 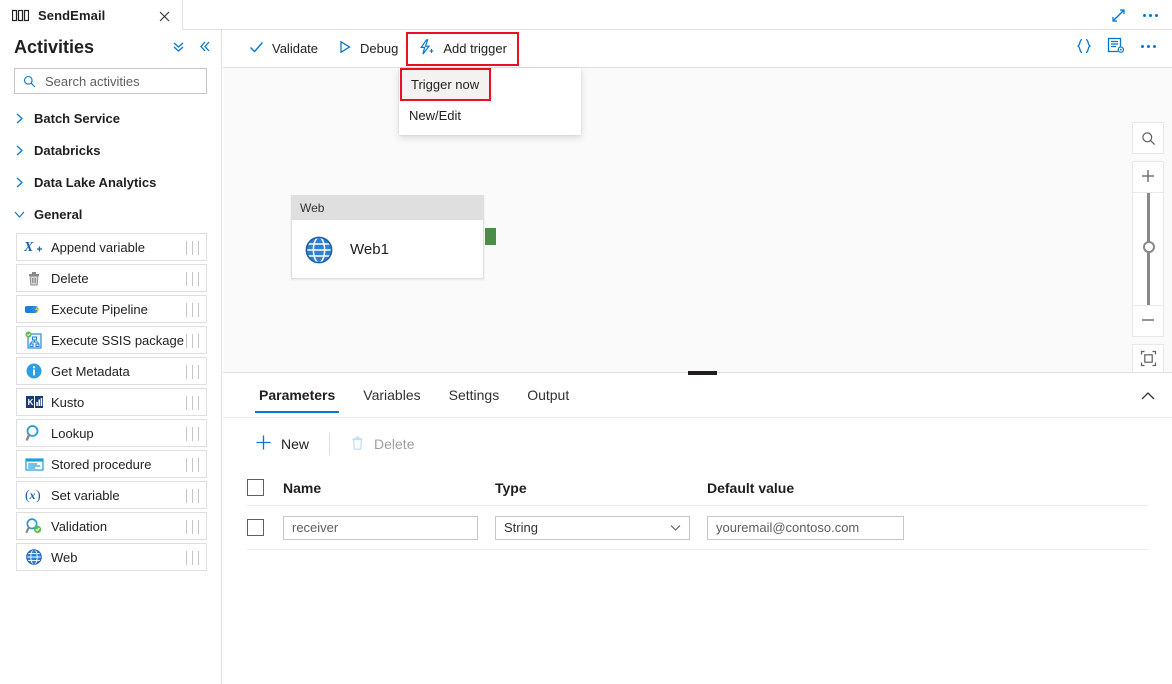 What do you see at coordinates (297, 395) in the screenshot?
I see `tab-parameters: Parameters` at bounding box center [297, 395].